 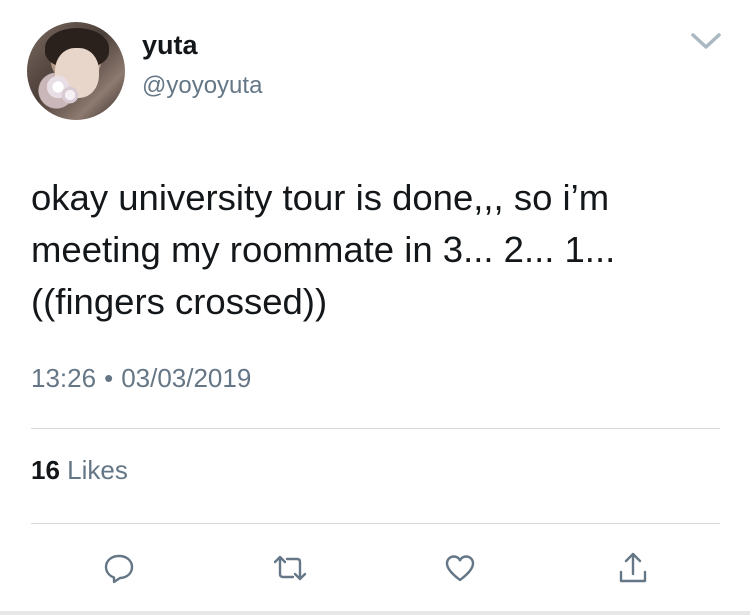 What do you see at coordinates (375, 428) in the screenshot?
I see `divider-top` at bounding box center [375, 428].